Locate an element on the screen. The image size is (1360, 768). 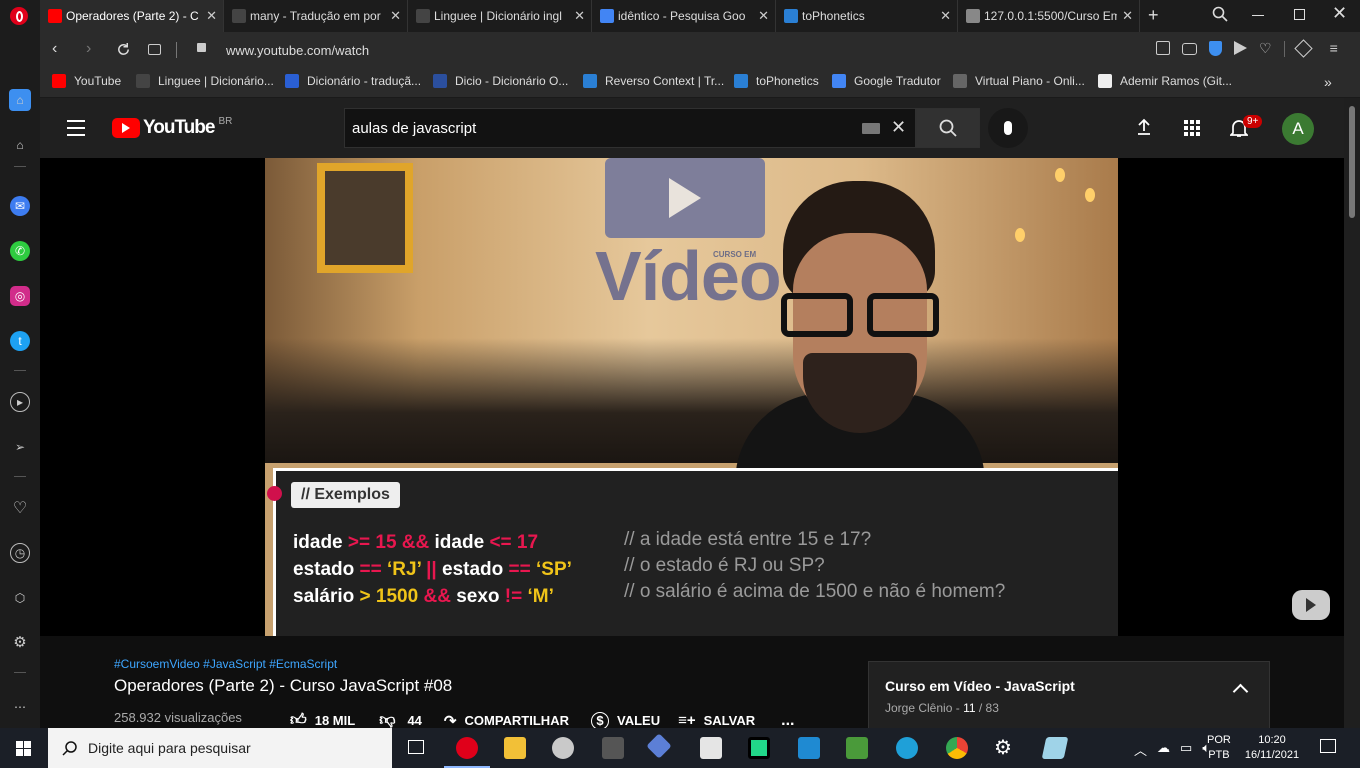
history-icon: ◷ is located at coordinates (20, 553).